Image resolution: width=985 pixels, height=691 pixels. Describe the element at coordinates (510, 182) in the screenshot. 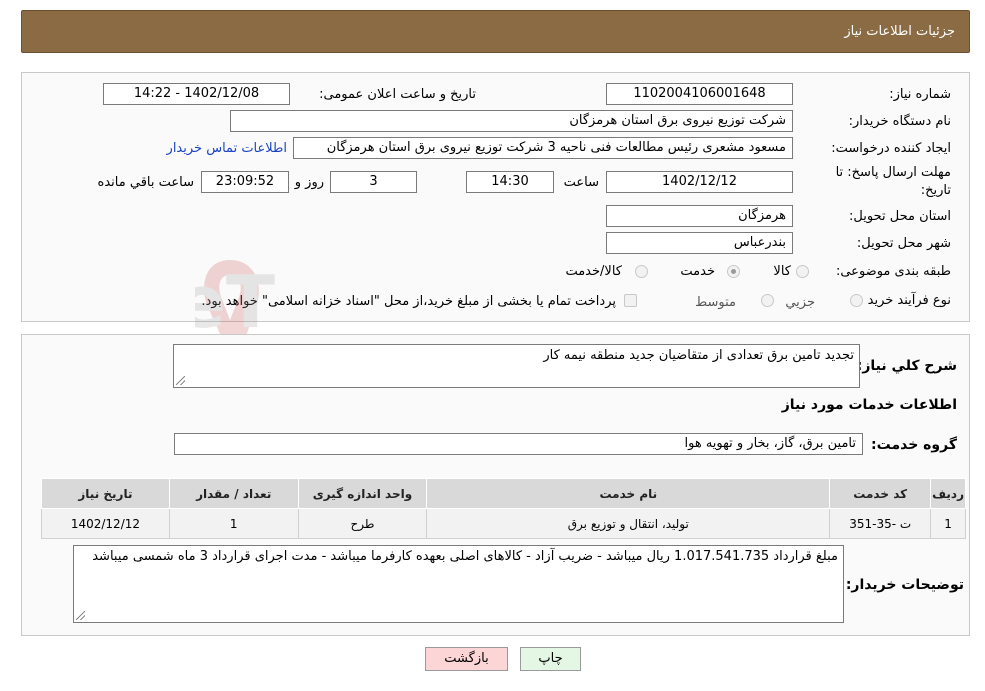

I see `deadline-time-field: 14:30` at that location.